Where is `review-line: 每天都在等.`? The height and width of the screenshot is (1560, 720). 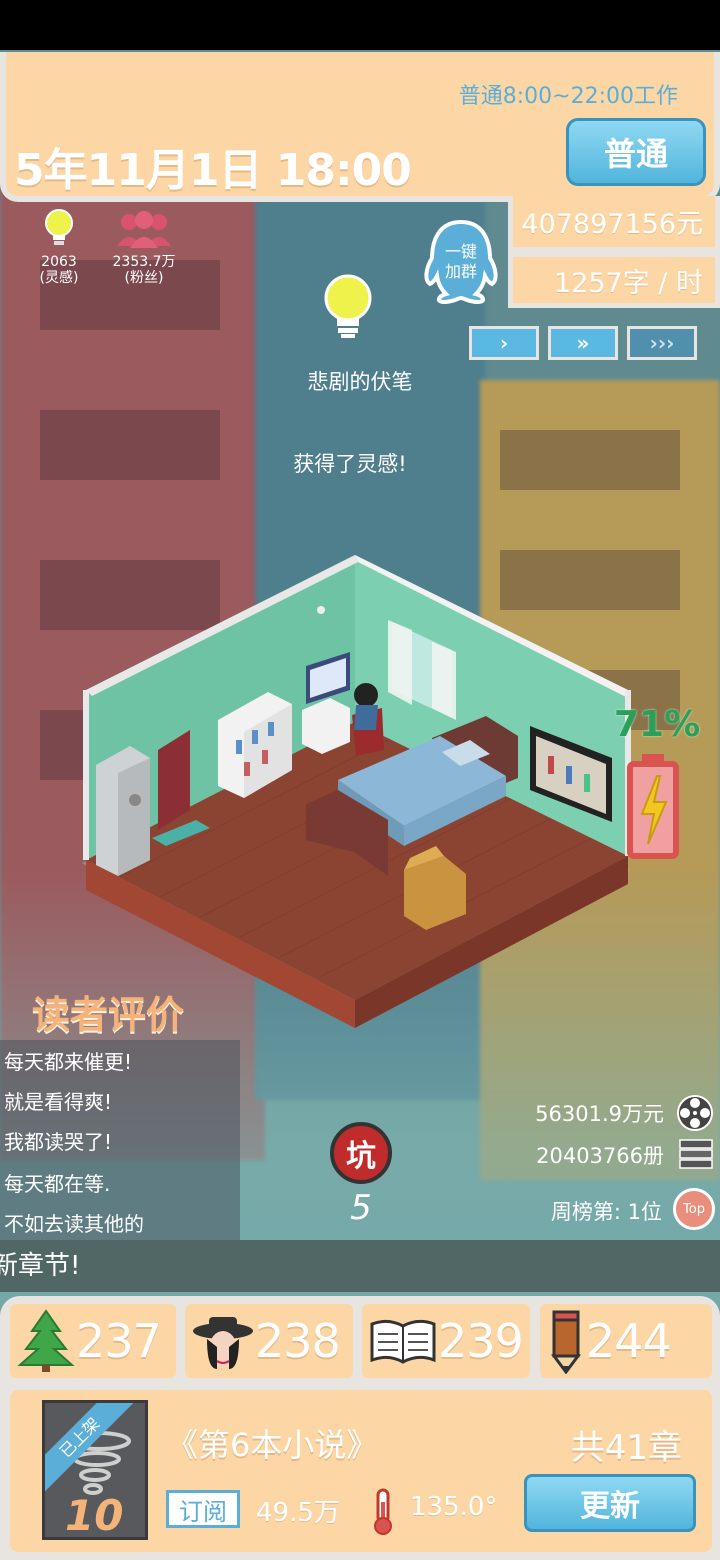
review-line: 每天都在等. is located at coordinates (57, 1184).